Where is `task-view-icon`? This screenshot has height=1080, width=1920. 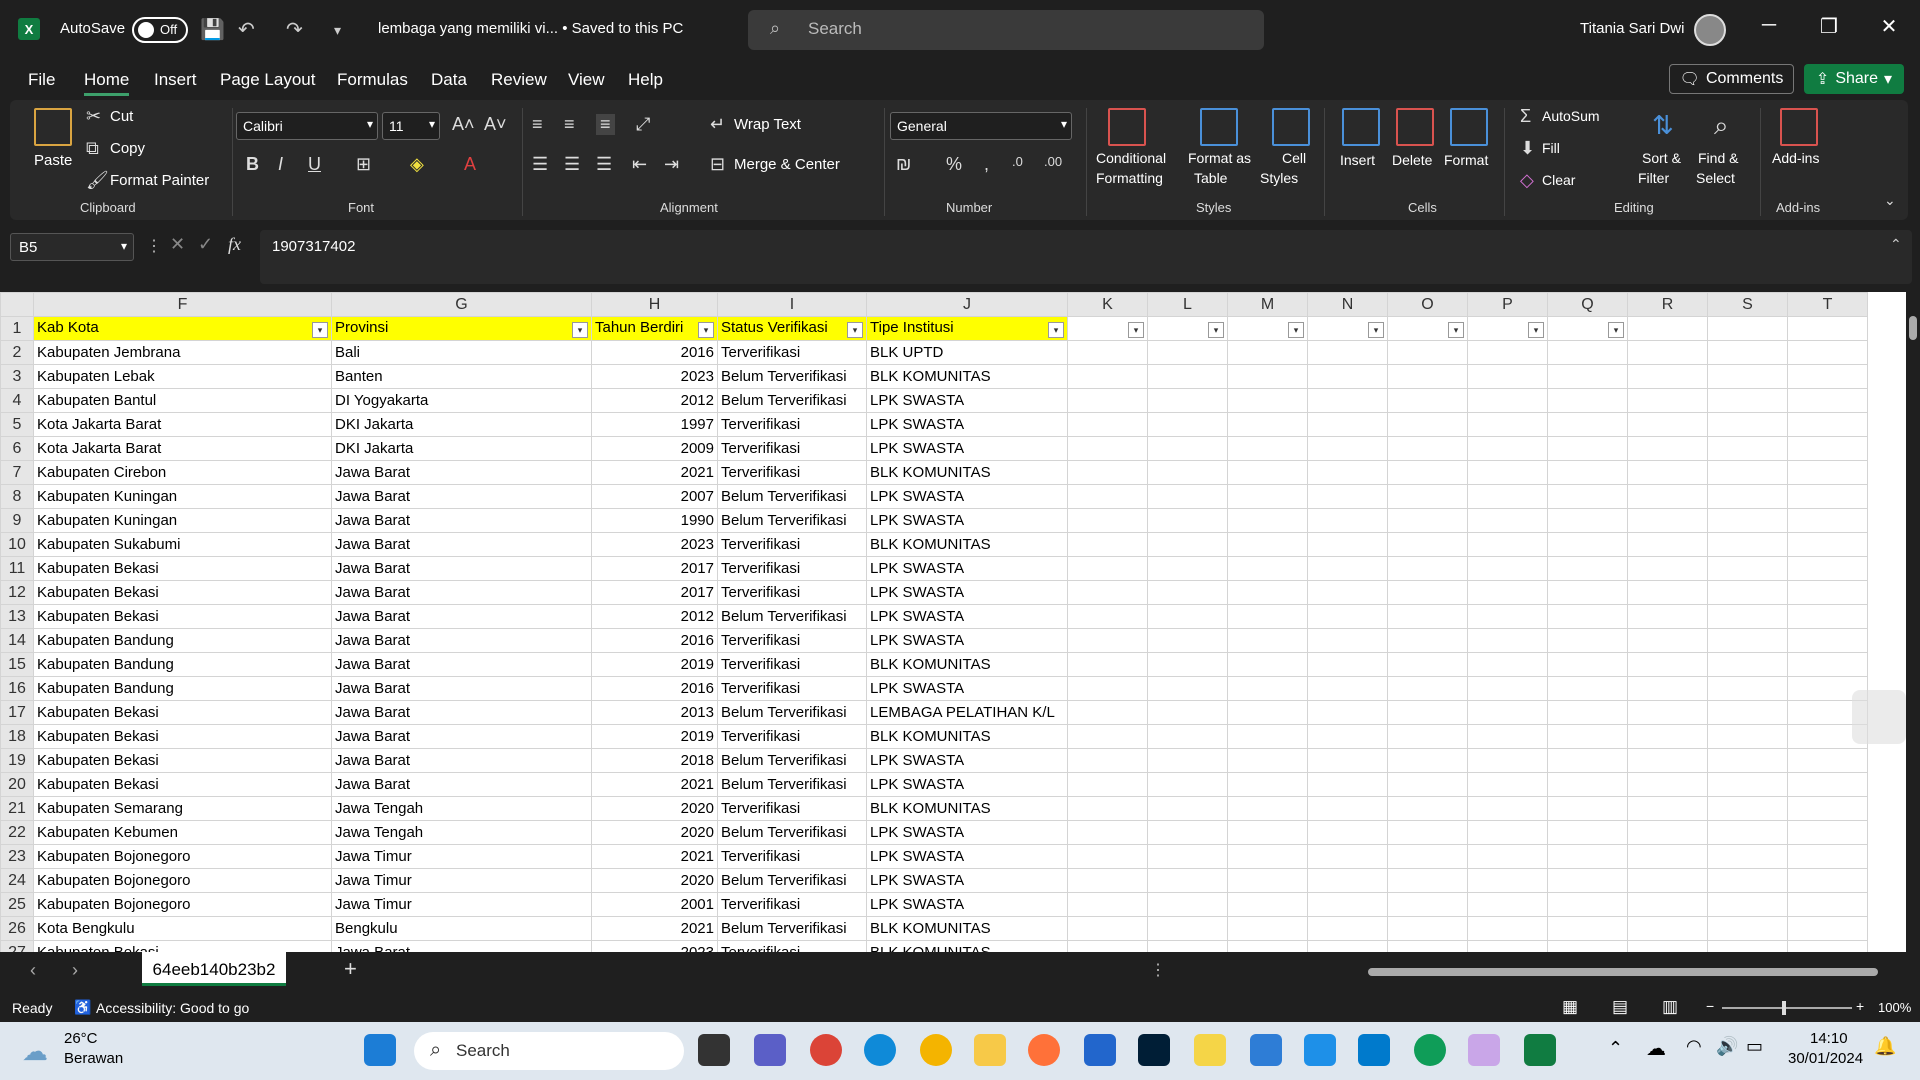 task-view-icon is located at coordinates (714, 1050).